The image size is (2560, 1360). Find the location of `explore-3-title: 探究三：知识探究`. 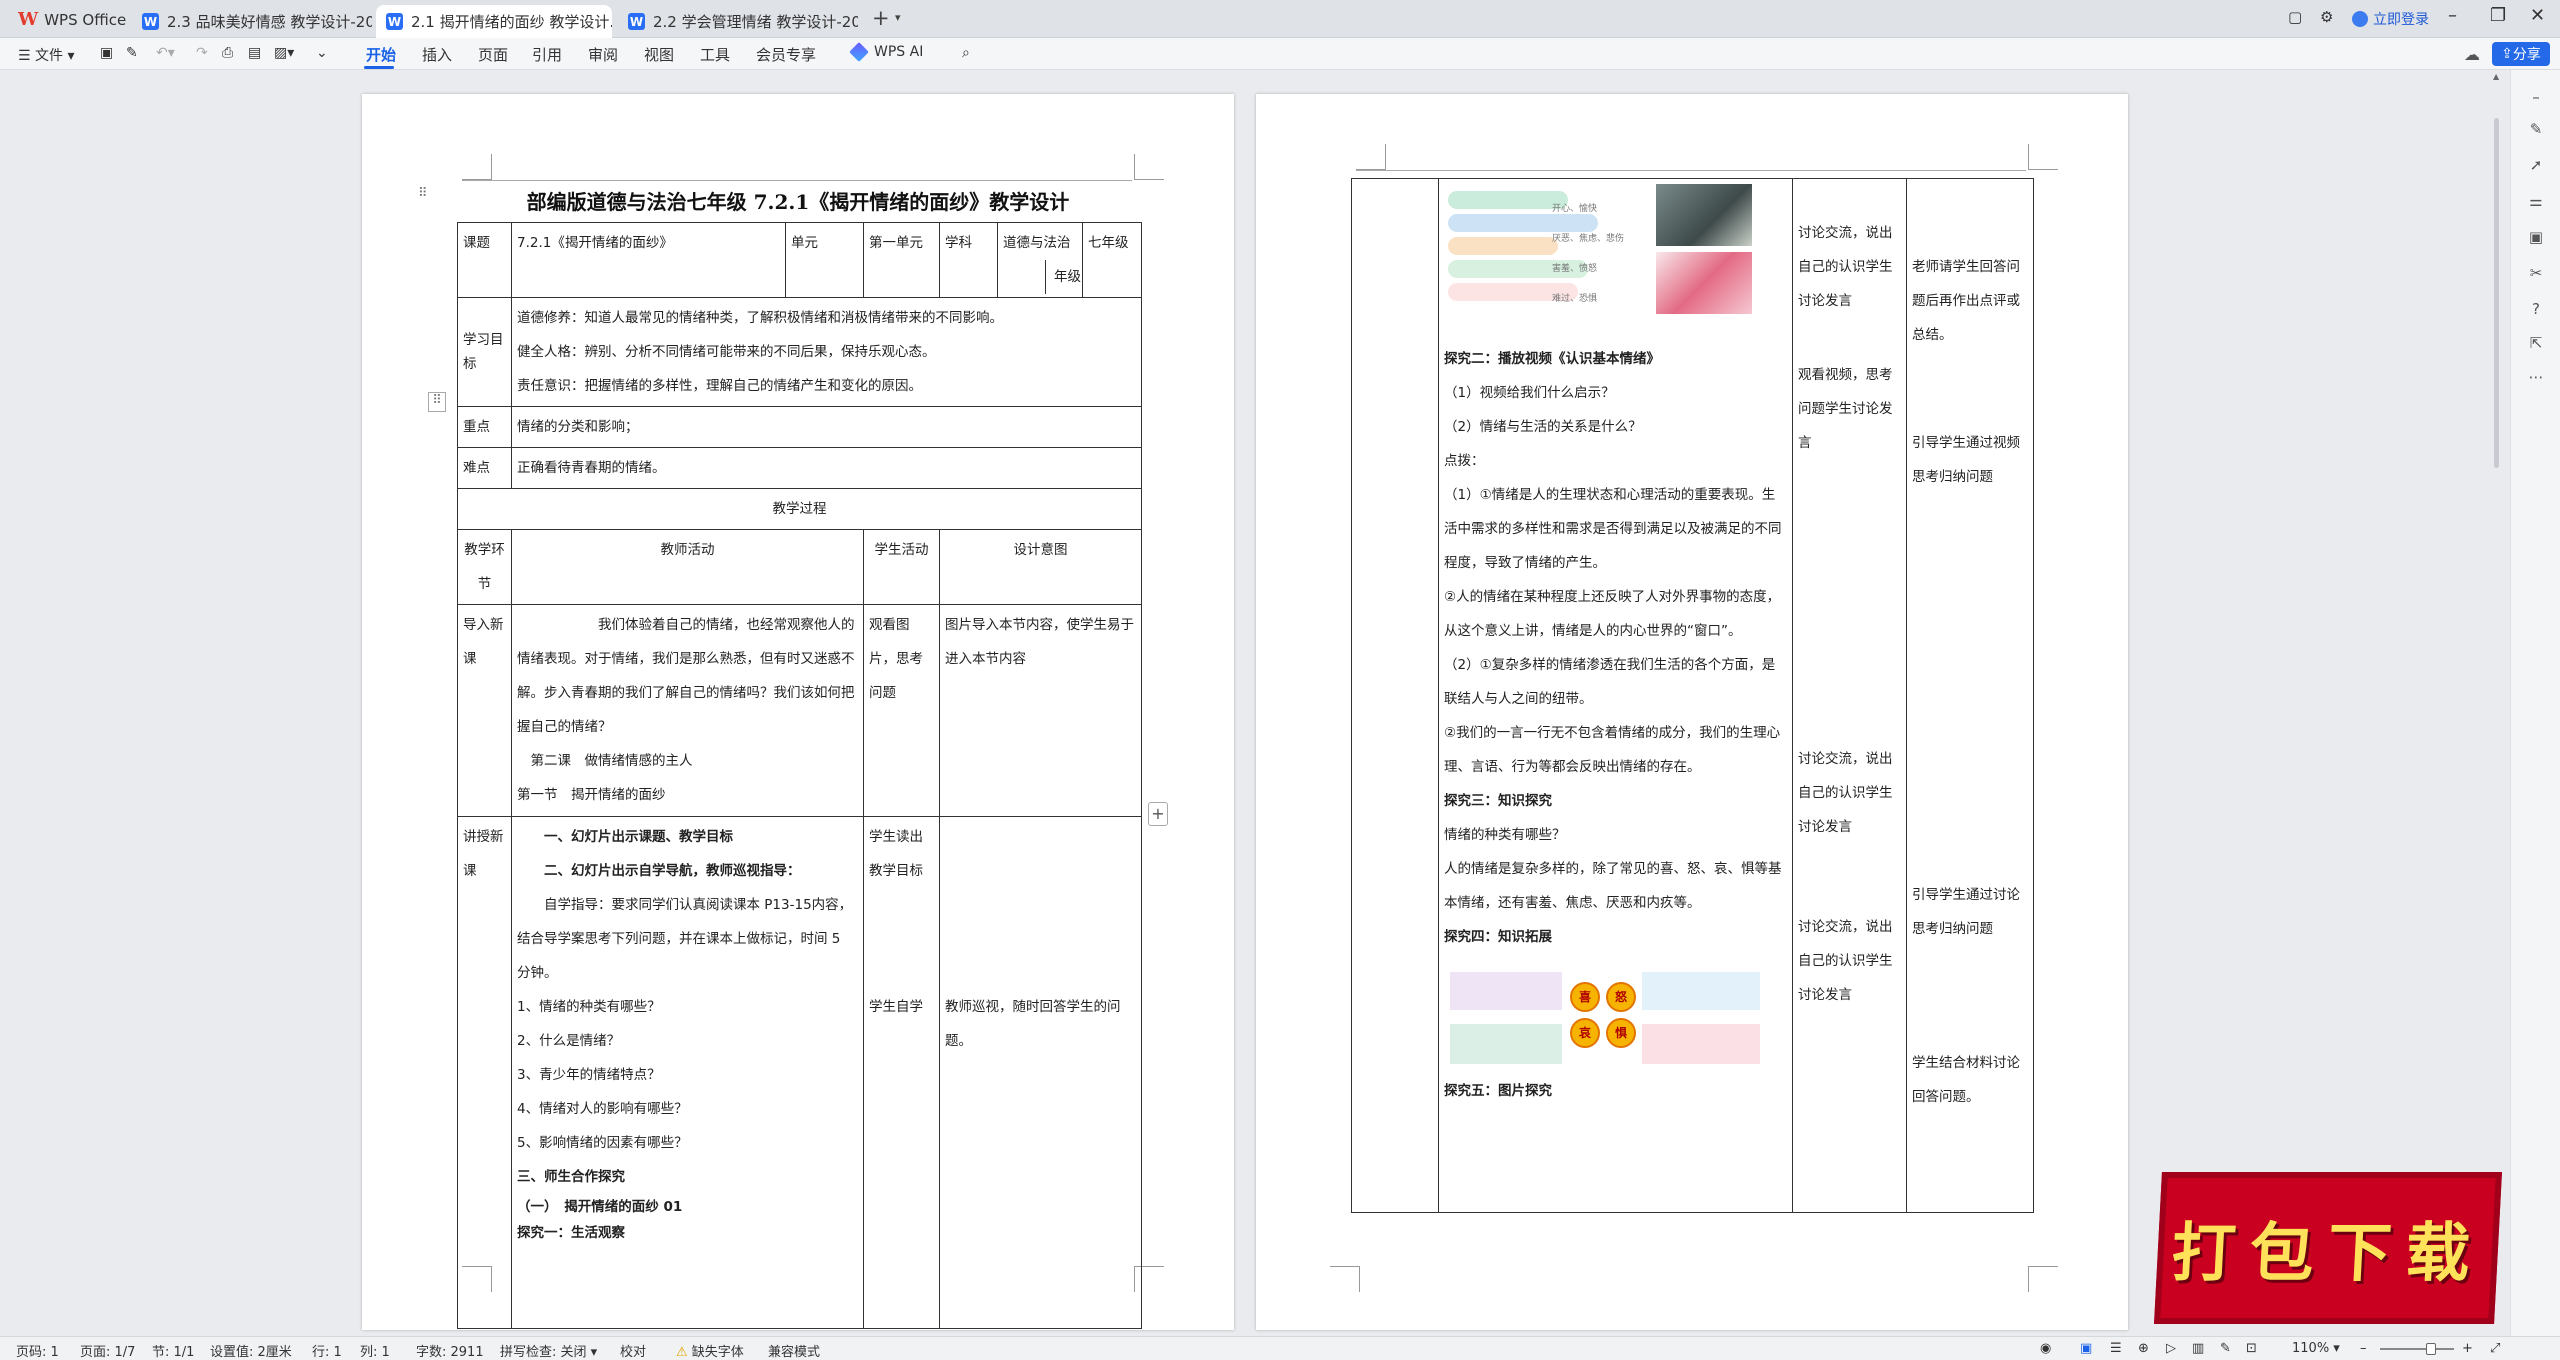

explore-3-title: 探究三：知识探究 is located at coordinates (1498, 801).